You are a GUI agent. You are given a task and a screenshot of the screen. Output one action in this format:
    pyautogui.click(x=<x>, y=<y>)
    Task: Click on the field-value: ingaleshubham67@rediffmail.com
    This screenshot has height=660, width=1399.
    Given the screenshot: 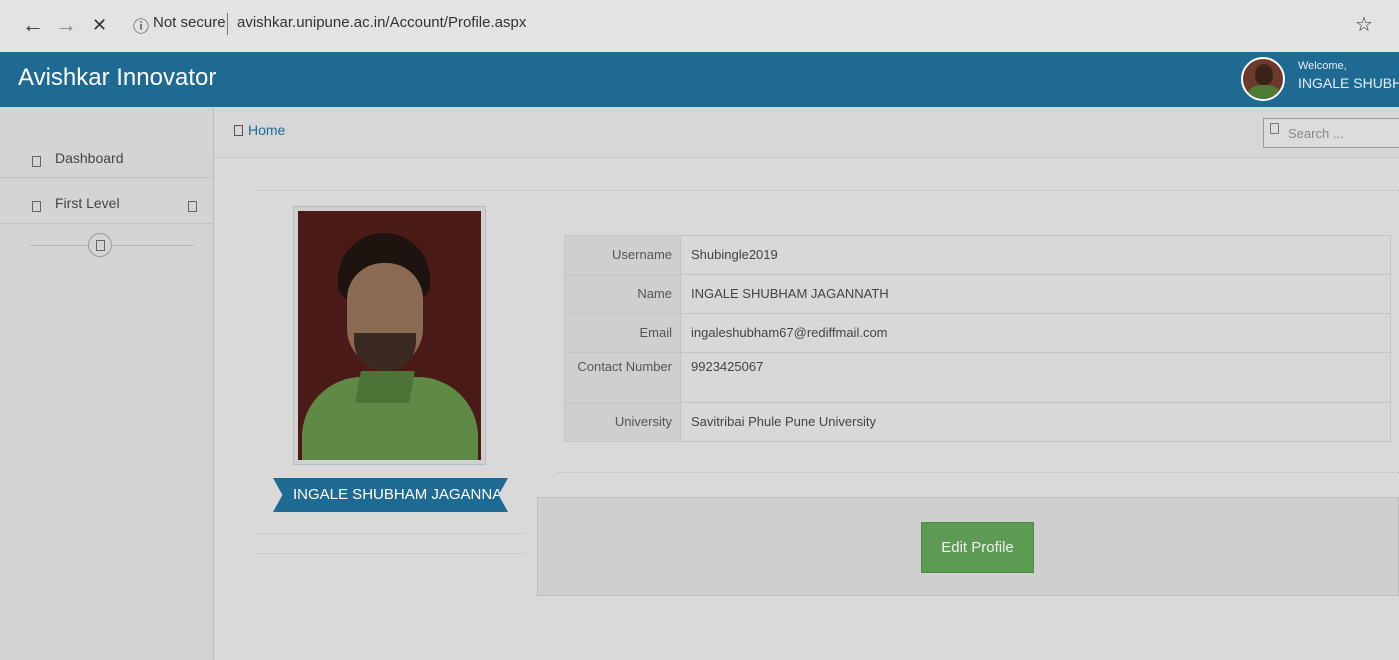 What is the action you would take?
    pyautogui.click(x=1035, y=333)
    